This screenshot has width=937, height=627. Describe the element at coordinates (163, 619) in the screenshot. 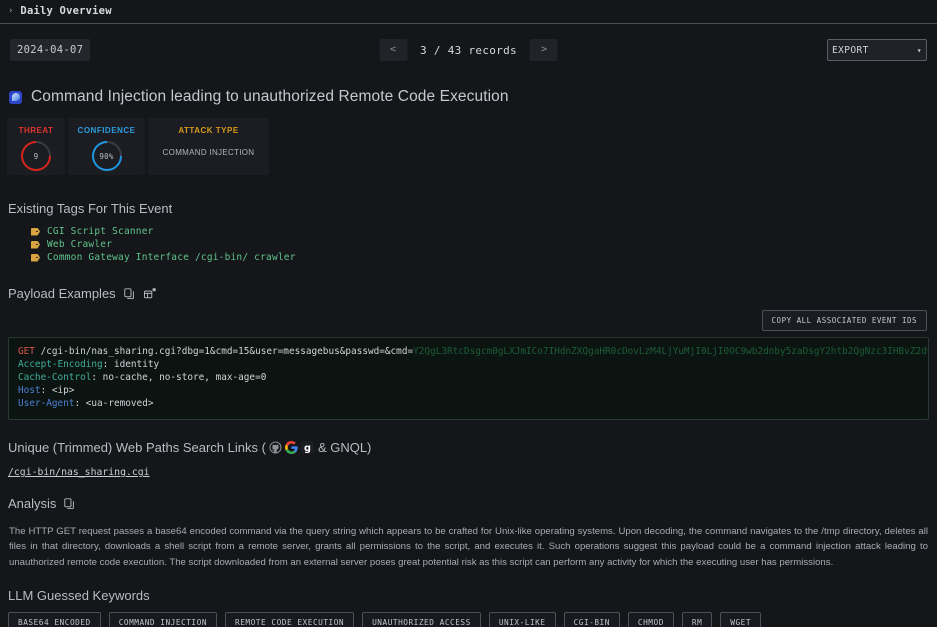

I see `keyword-chip: COMMAND INJECTION` at that location.